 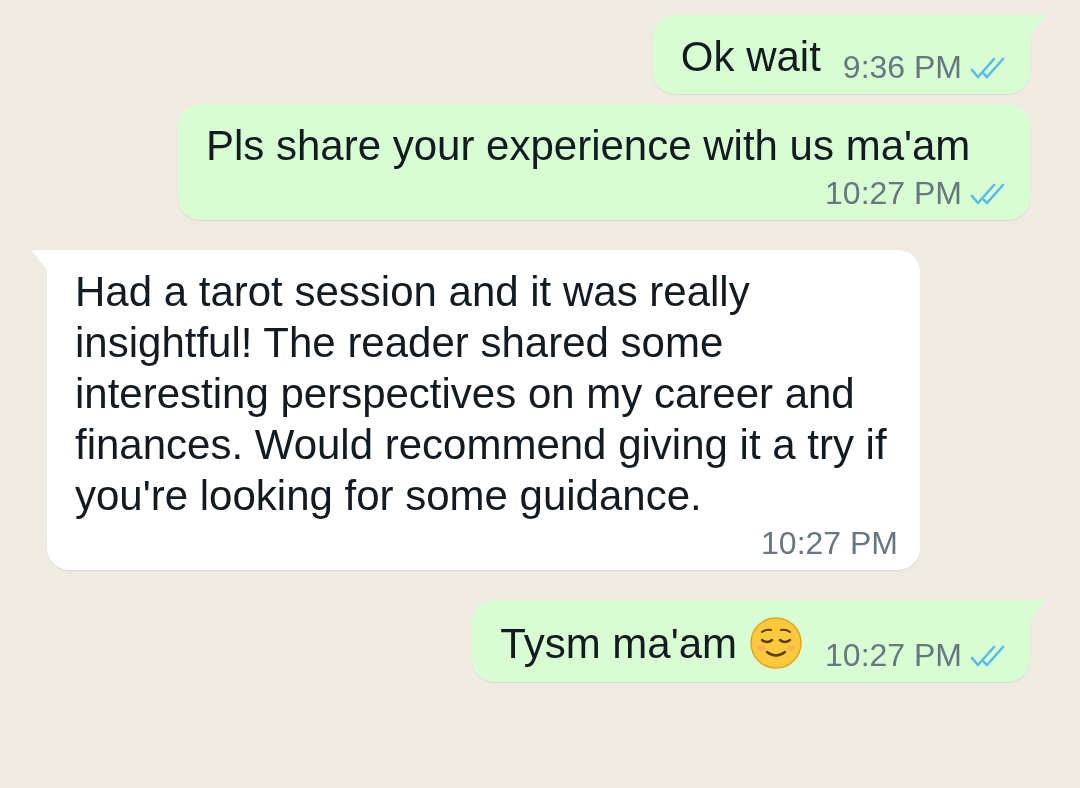 What do you see at coordinates (588, 146) in the screenshot?
I see `message-text: Pls share your experience with us ma'am` at bounding box center [588, 146].